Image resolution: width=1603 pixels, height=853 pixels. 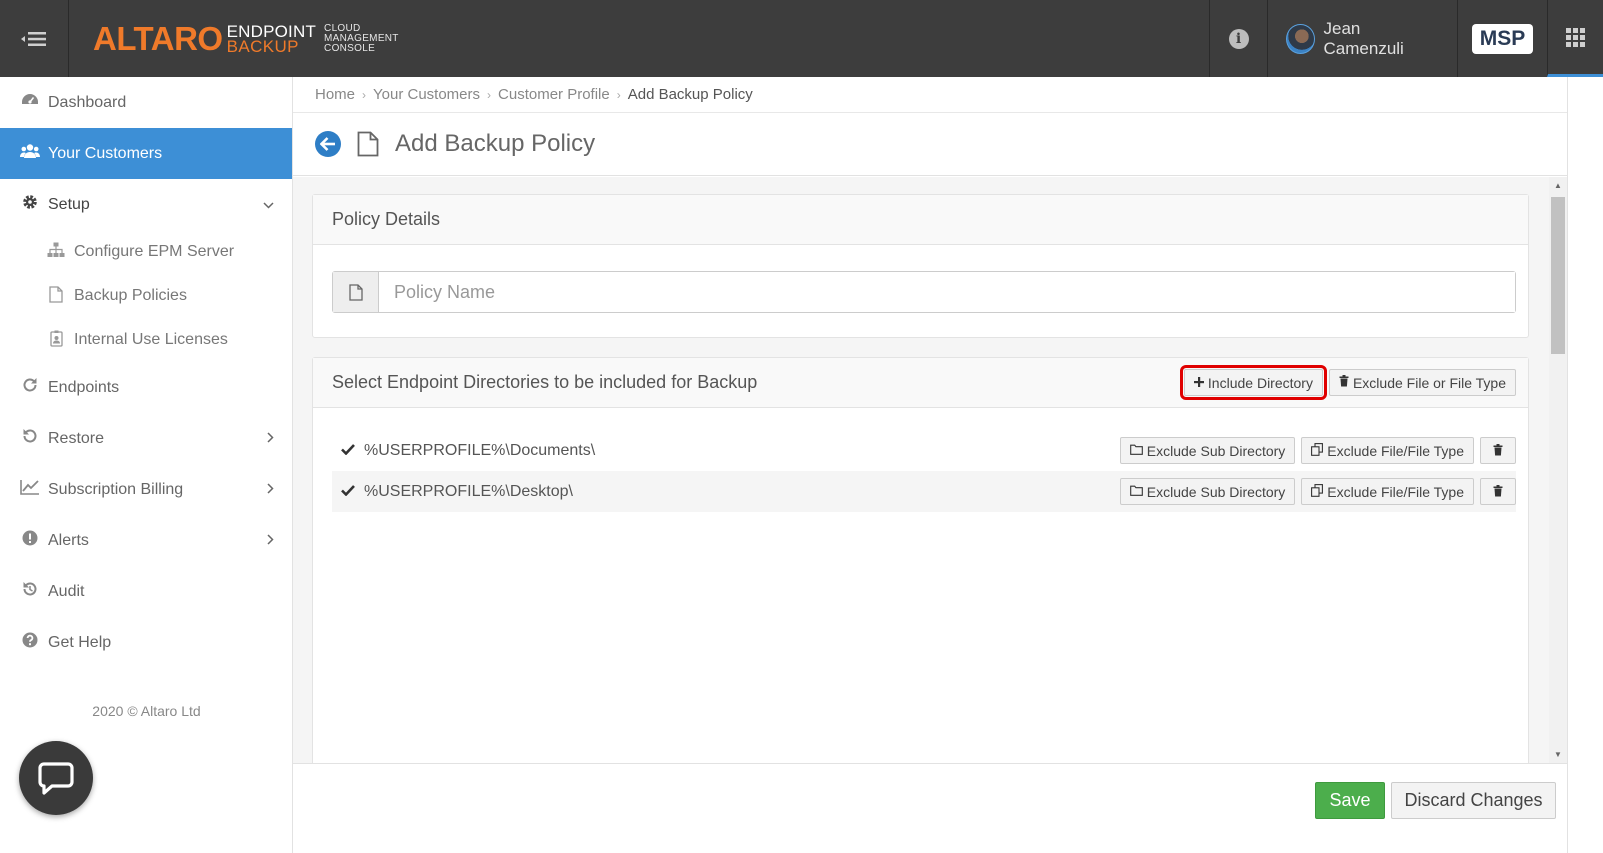 I want to click on history-icon, so click(x=30, y=591).